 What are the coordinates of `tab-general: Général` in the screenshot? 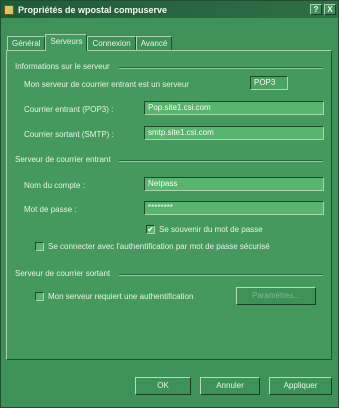 It's located at (26, 43).